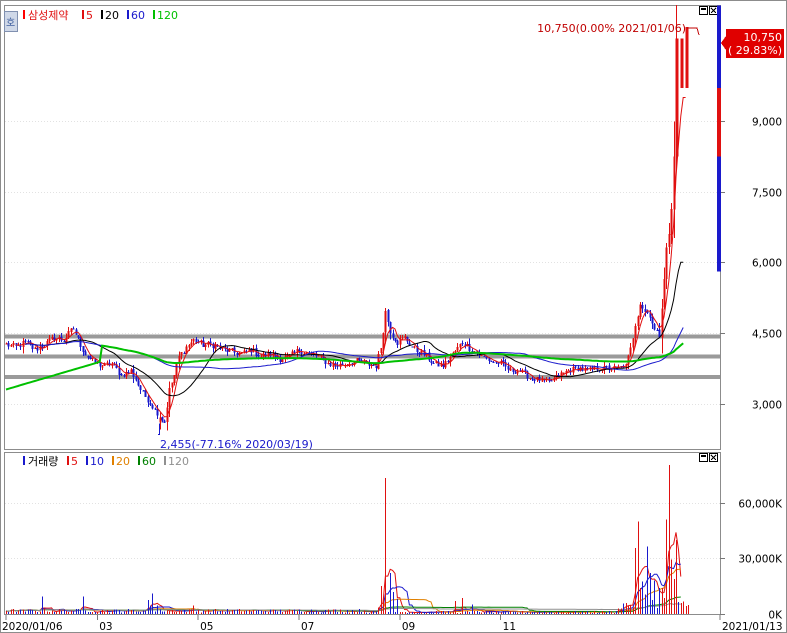  What do you see at coordinates (105, 627) in the screenshot?
I see `date-tick-label: 03` at bounding box center [105, 627].